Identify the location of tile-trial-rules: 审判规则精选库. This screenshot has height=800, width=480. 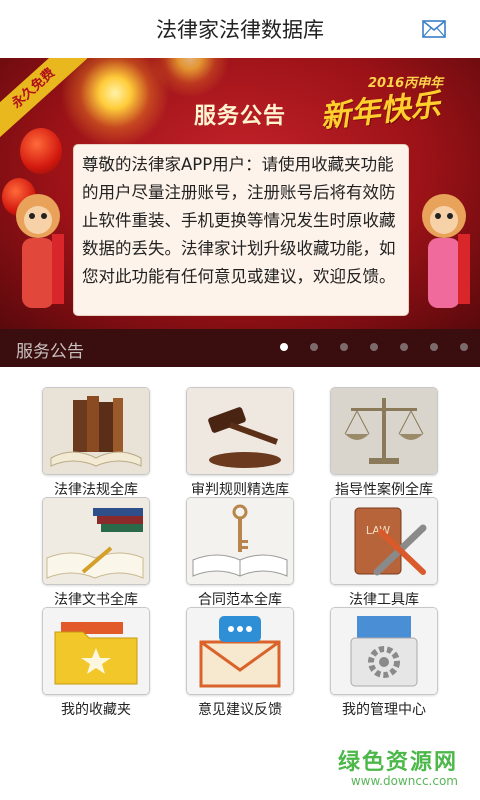
(240, 442).